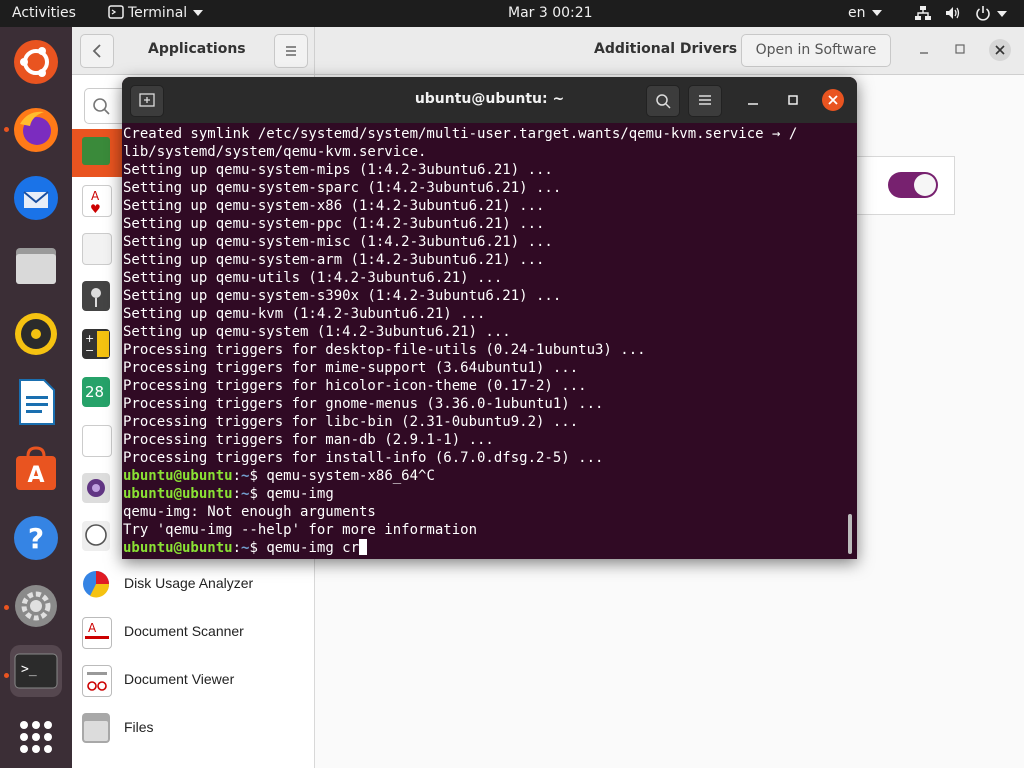 The width and height of the screenshot is (1024, 768). Describe the element at coordinates (913, 185) in the screenshot. I see `driver-toggle` at that location.